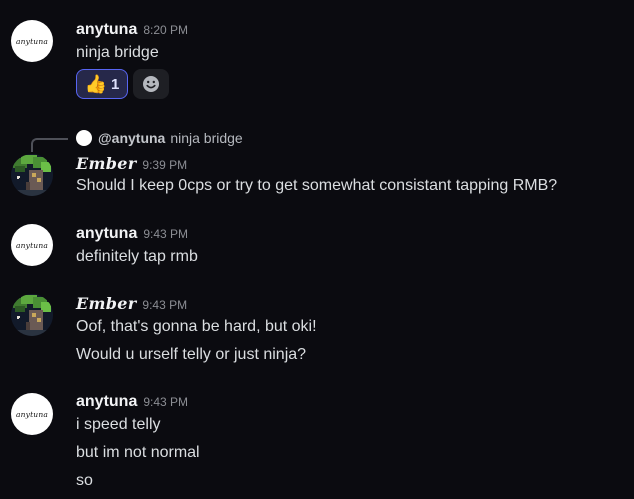  What do you see at coordinates (131, 138) in the screenshot?
I see `reply-username: @anytuna` at bounding box center [131, 138].